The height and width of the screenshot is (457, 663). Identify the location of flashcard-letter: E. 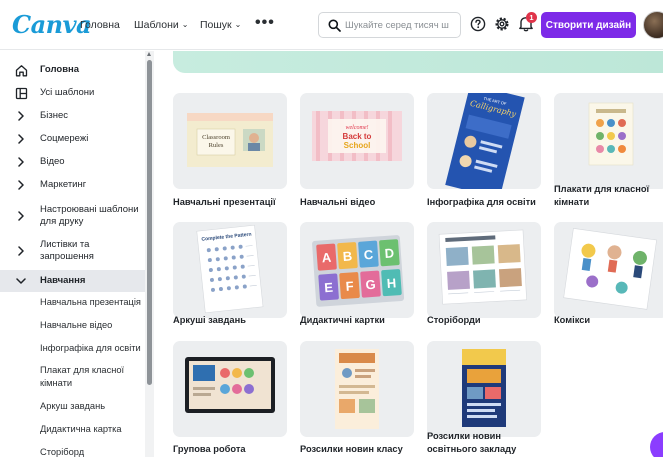
(329, 288).